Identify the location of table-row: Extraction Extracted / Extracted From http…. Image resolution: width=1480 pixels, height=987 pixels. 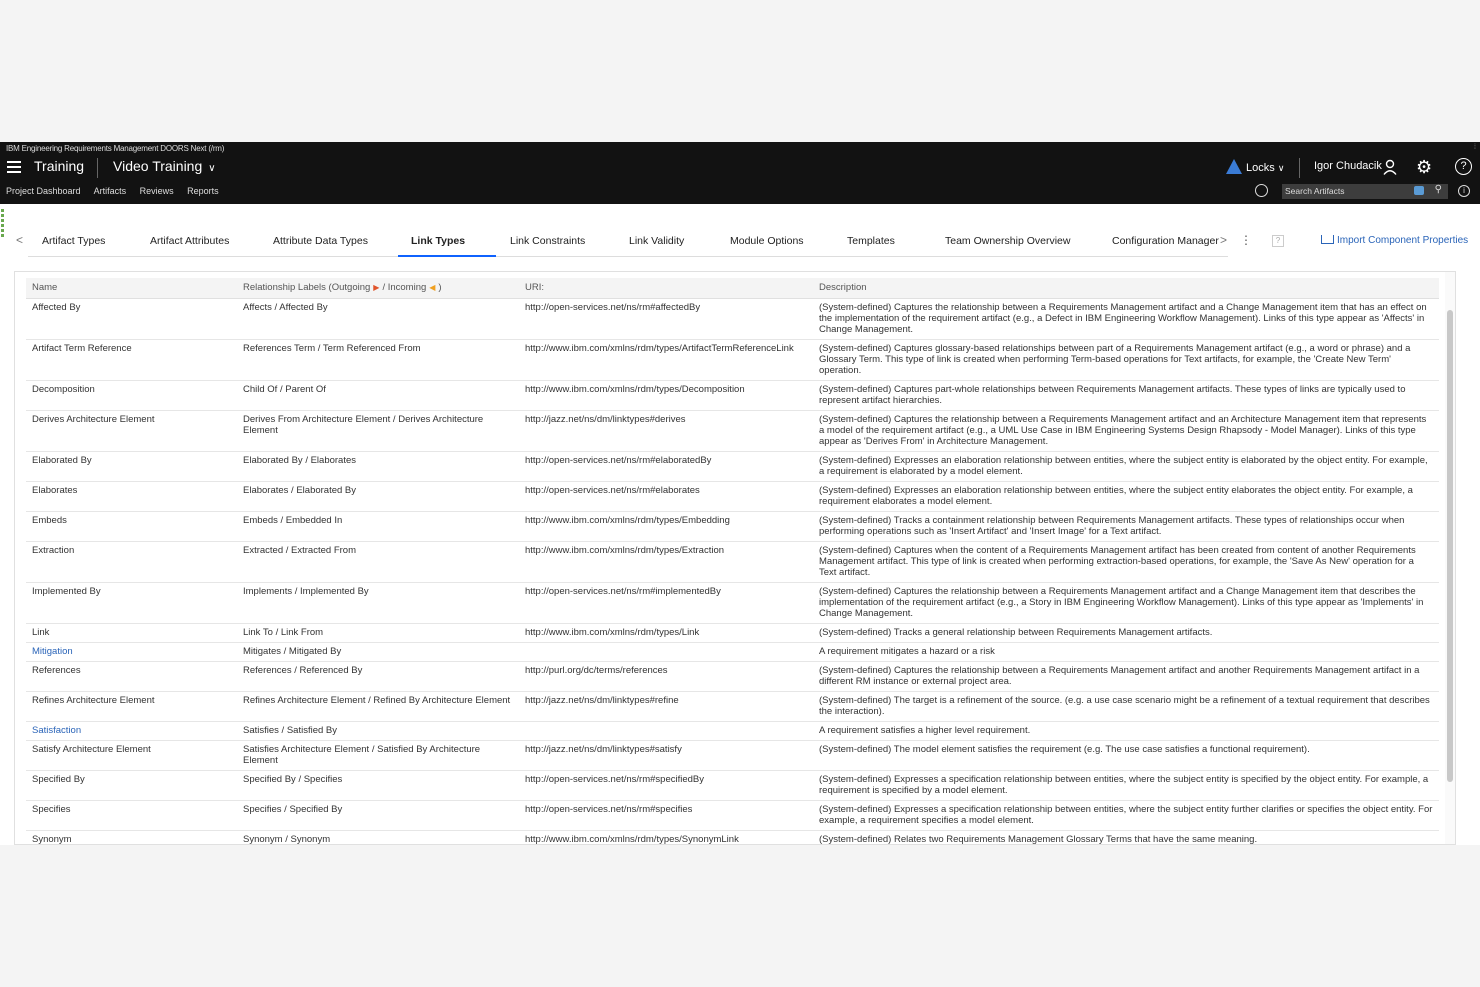
(732, 562).